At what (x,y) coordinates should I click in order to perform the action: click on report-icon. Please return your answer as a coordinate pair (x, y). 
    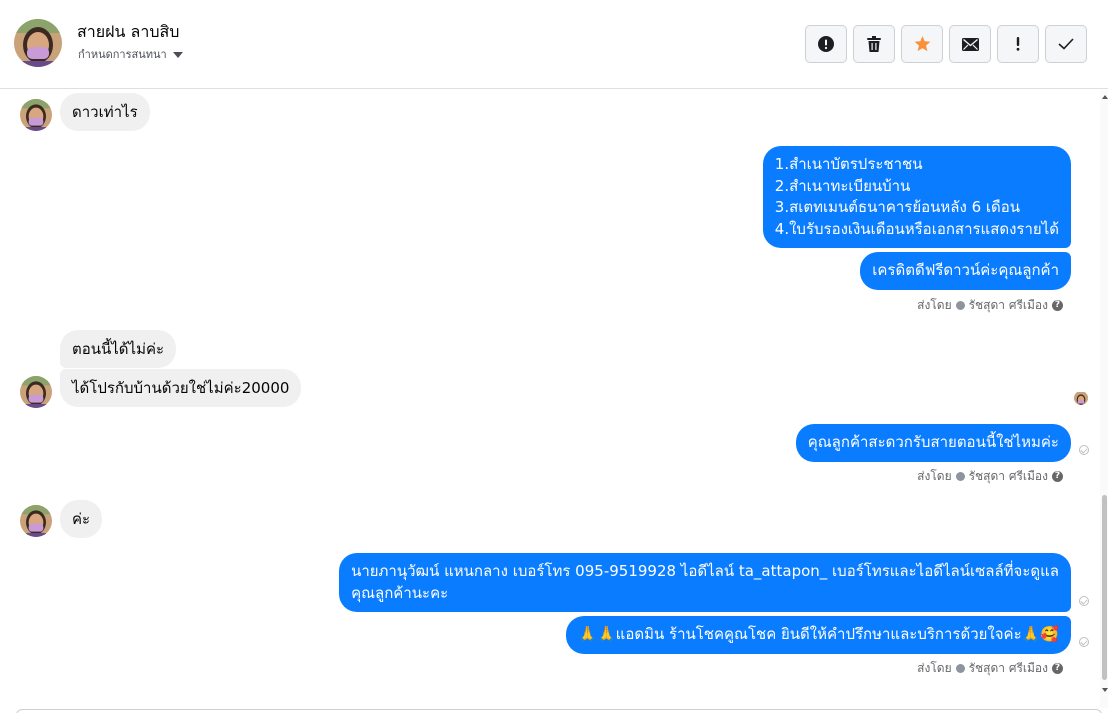
    Looking at the image, I should click on (826, 44).